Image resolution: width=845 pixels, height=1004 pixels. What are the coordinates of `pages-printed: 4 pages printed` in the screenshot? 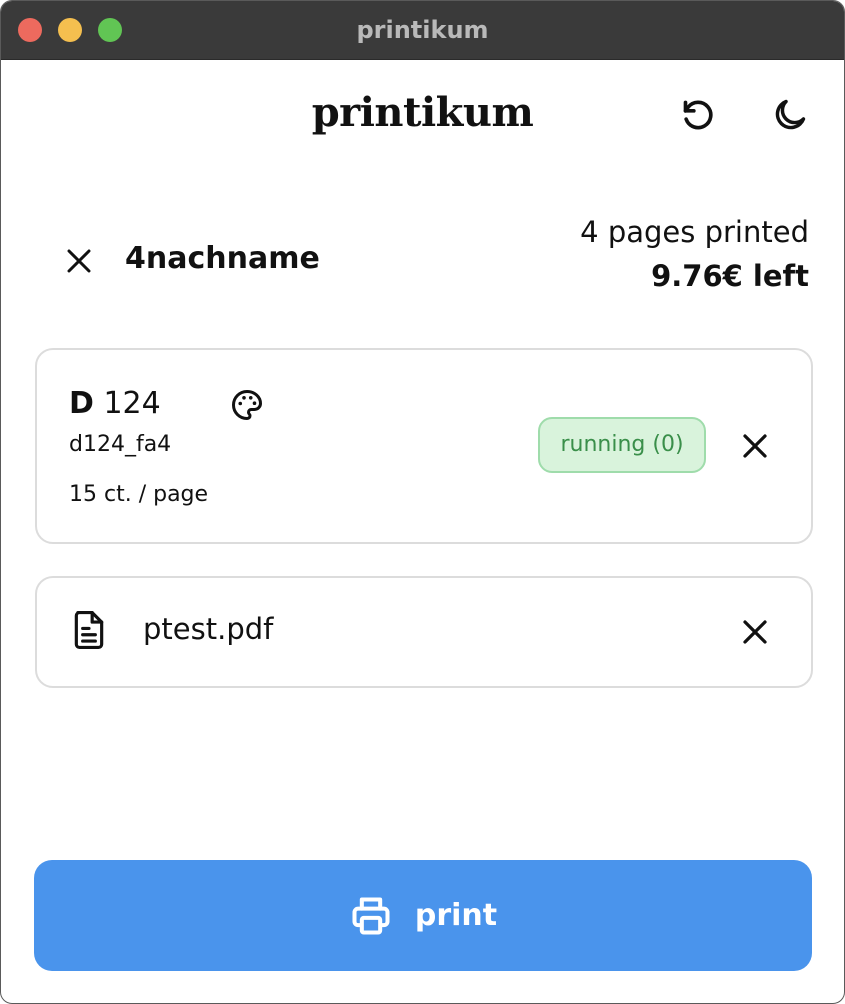 It's located at (694, 232).